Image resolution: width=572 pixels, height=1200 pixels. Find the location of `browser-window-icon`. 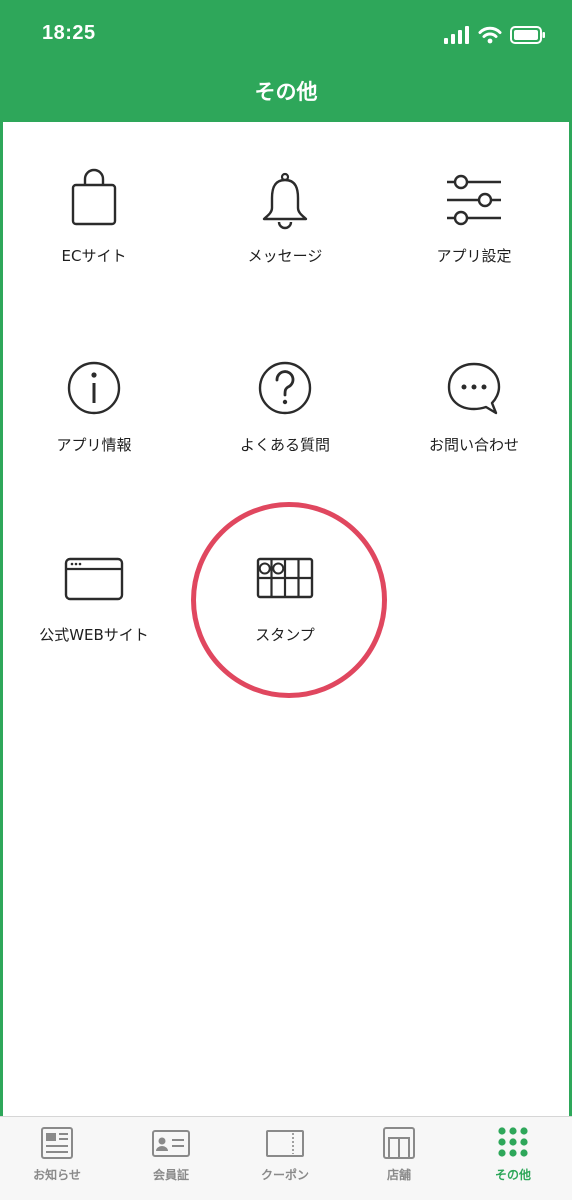

browser-window-icon is located at coordinates (94, 579).